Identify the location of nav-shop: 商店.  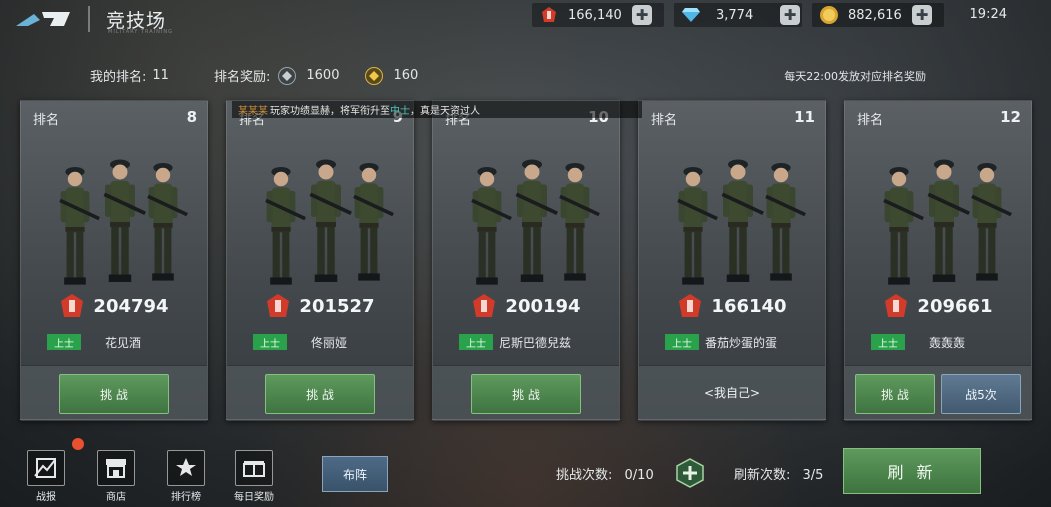
(116, 476).